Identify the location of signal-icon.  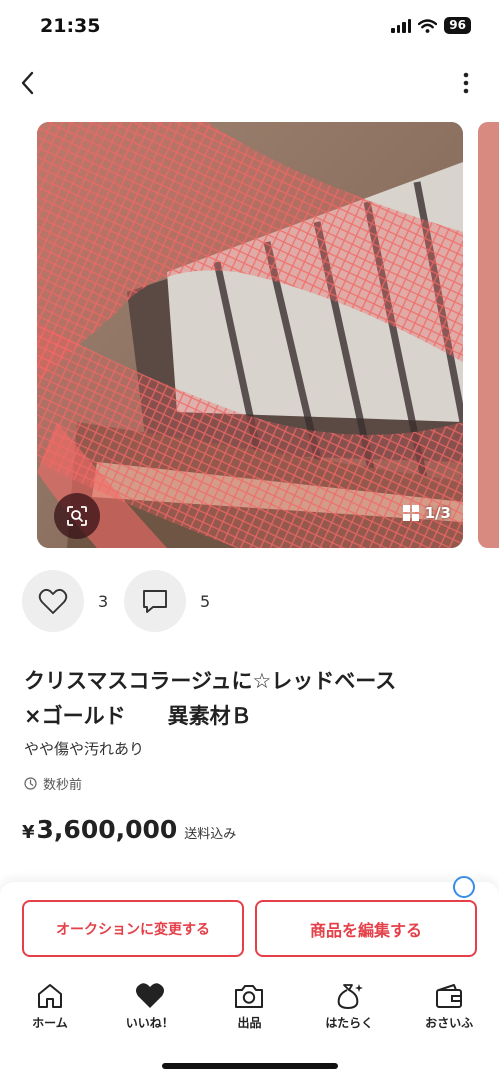
(401, 25).